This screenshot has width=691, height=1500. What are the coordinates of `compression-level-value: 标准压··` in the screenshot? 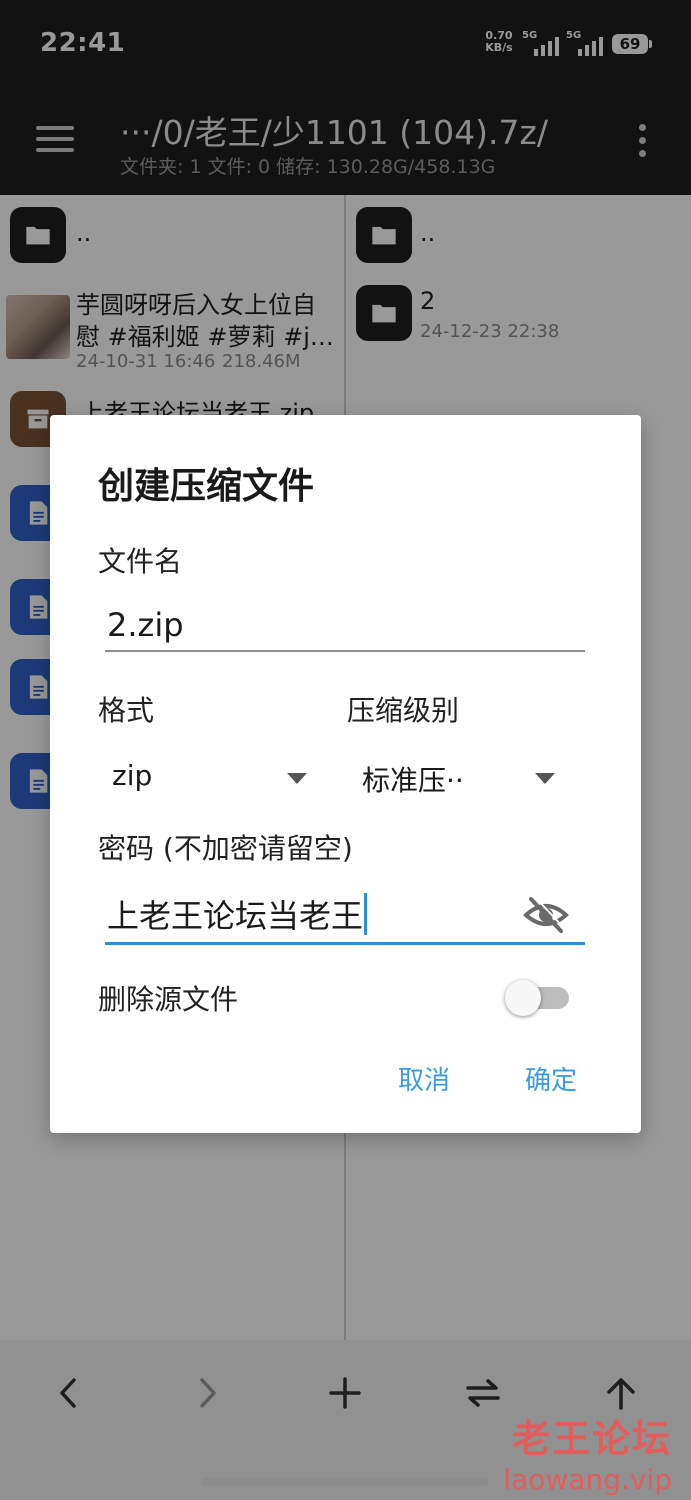 It's located at (413, 780).